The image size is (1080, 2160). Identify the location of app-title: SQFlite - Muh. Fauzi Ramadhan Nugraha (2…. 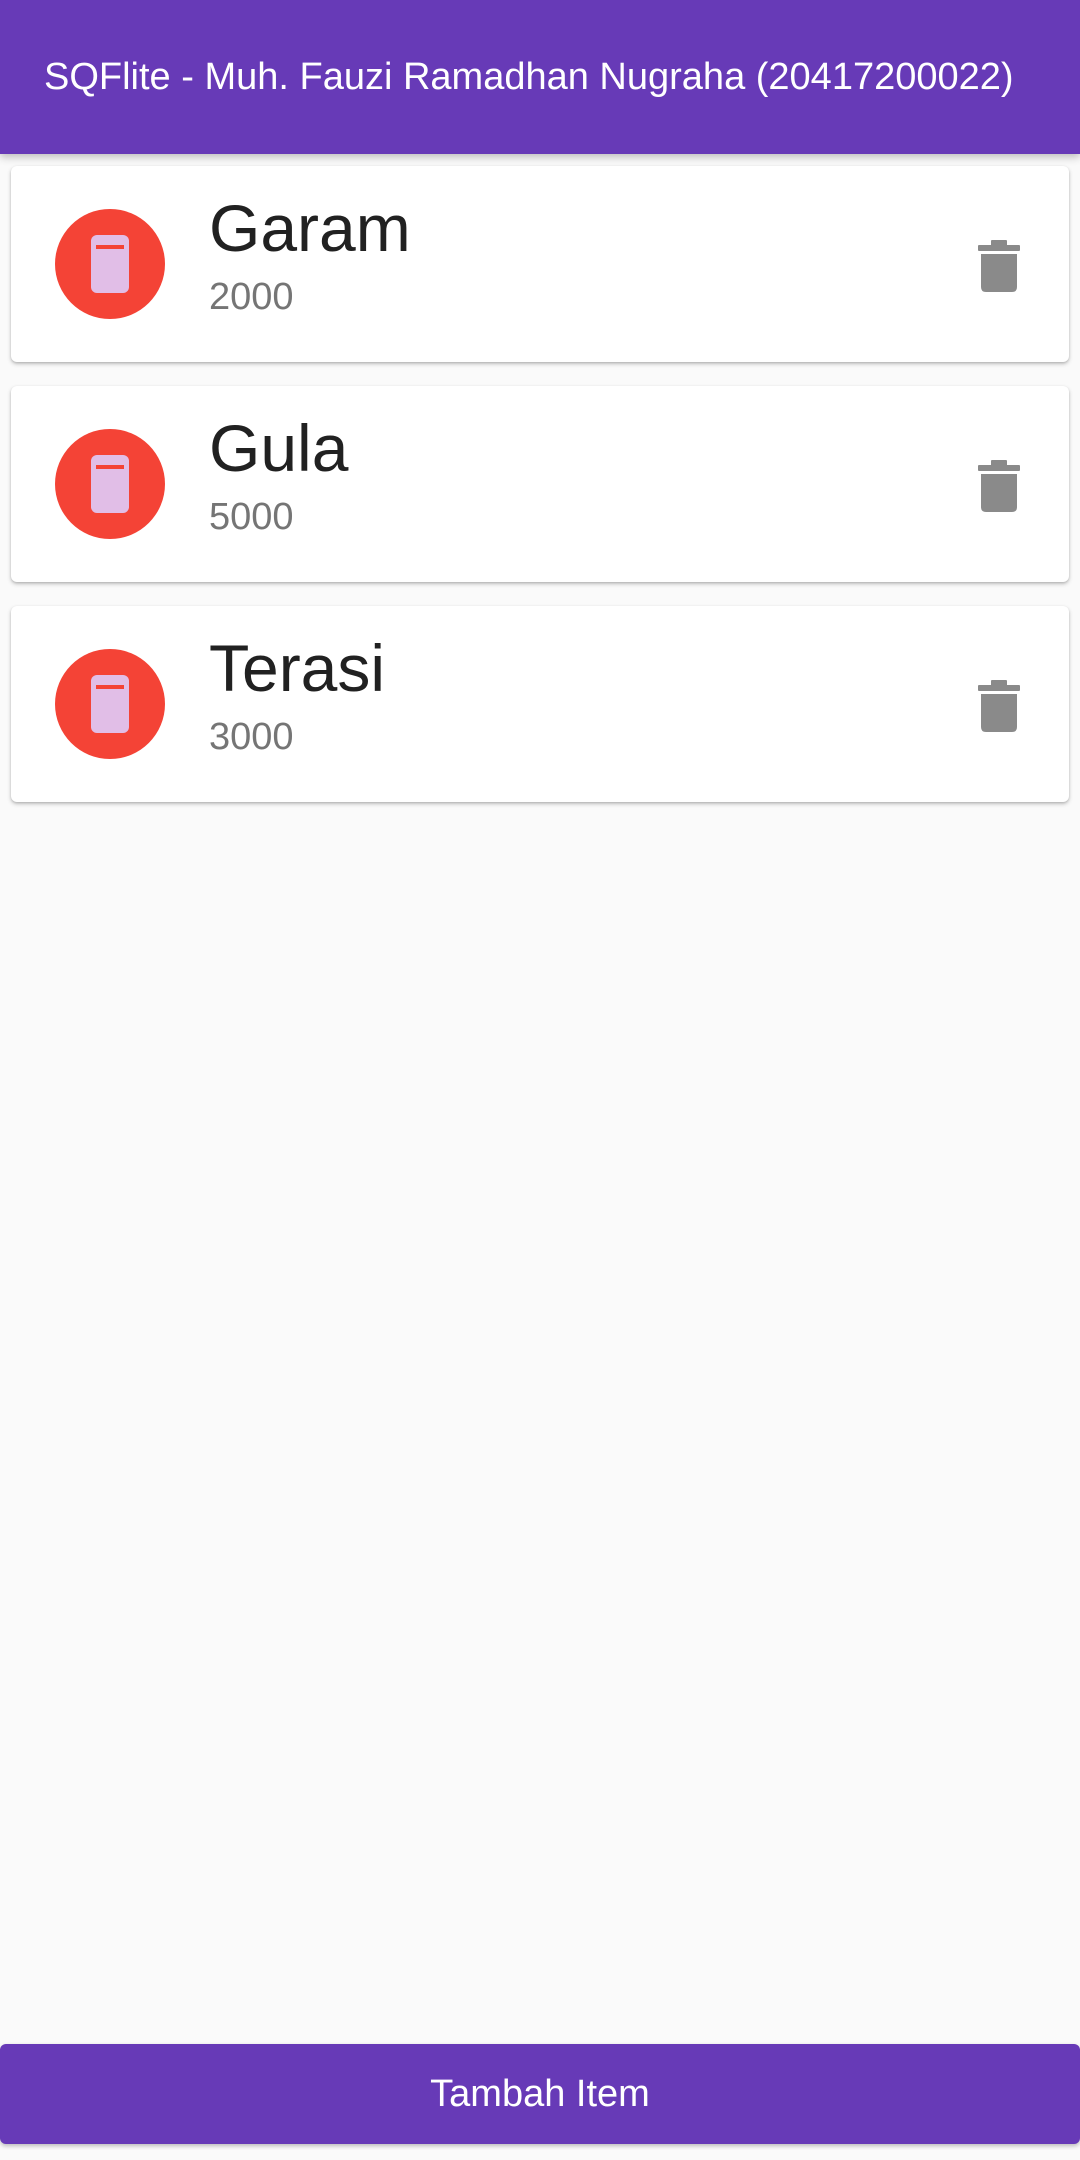
(529, 76).